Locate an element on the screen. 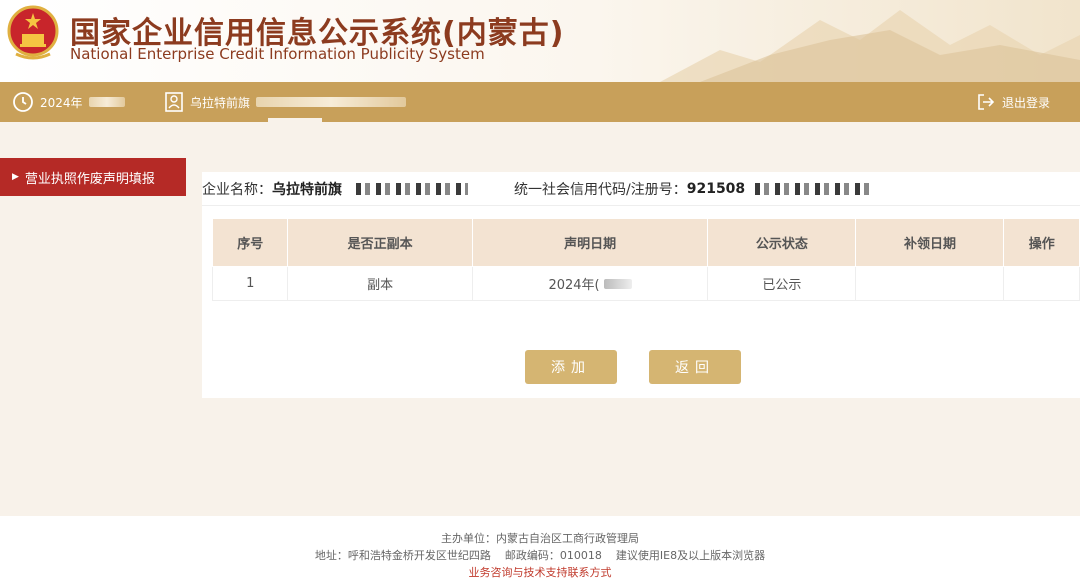  cell-publicity-status: 已公示 is located at coordinates (782, 283).